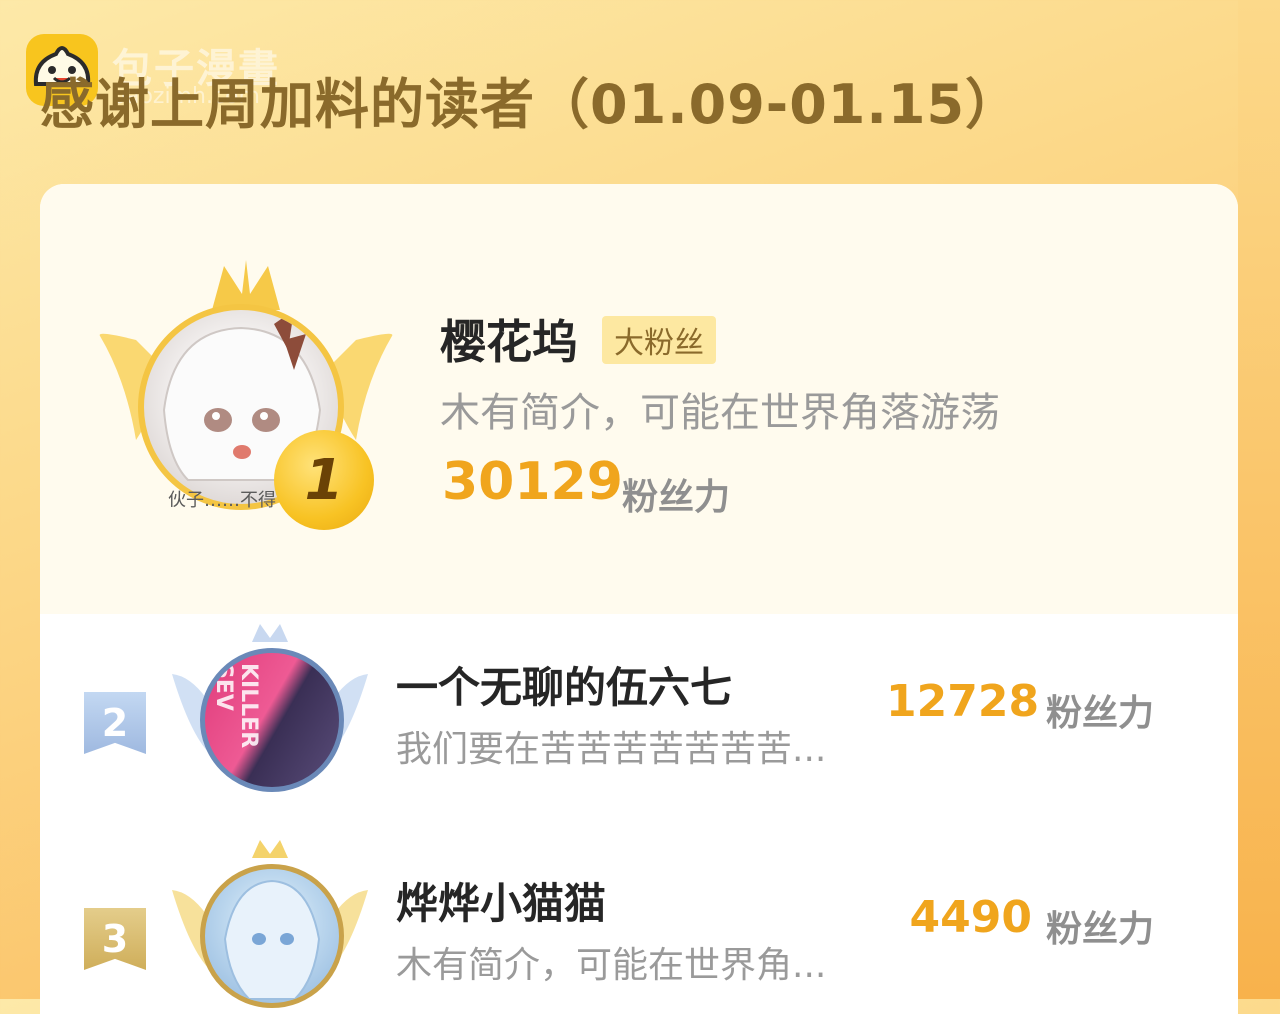  What do you see at coordinates (509, 339) in the screenshot?
I see `first-user-name: 樱花坞` at bounding box center [509, 339].